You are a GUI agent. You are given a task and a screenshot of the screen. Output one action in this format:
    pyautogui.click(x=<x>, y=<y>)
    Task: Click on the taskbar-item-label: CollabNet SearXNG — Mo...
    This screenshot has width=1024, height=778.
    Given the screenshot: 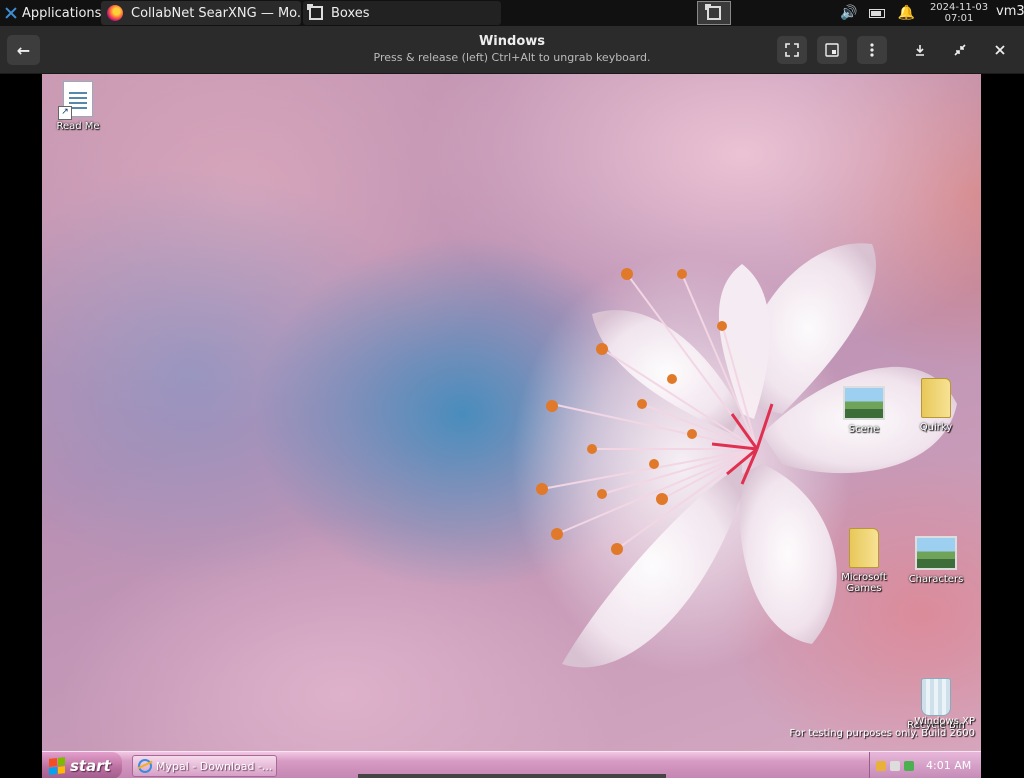 What is the action you would take?
    pyautogui.click(x=216, y=13)
    